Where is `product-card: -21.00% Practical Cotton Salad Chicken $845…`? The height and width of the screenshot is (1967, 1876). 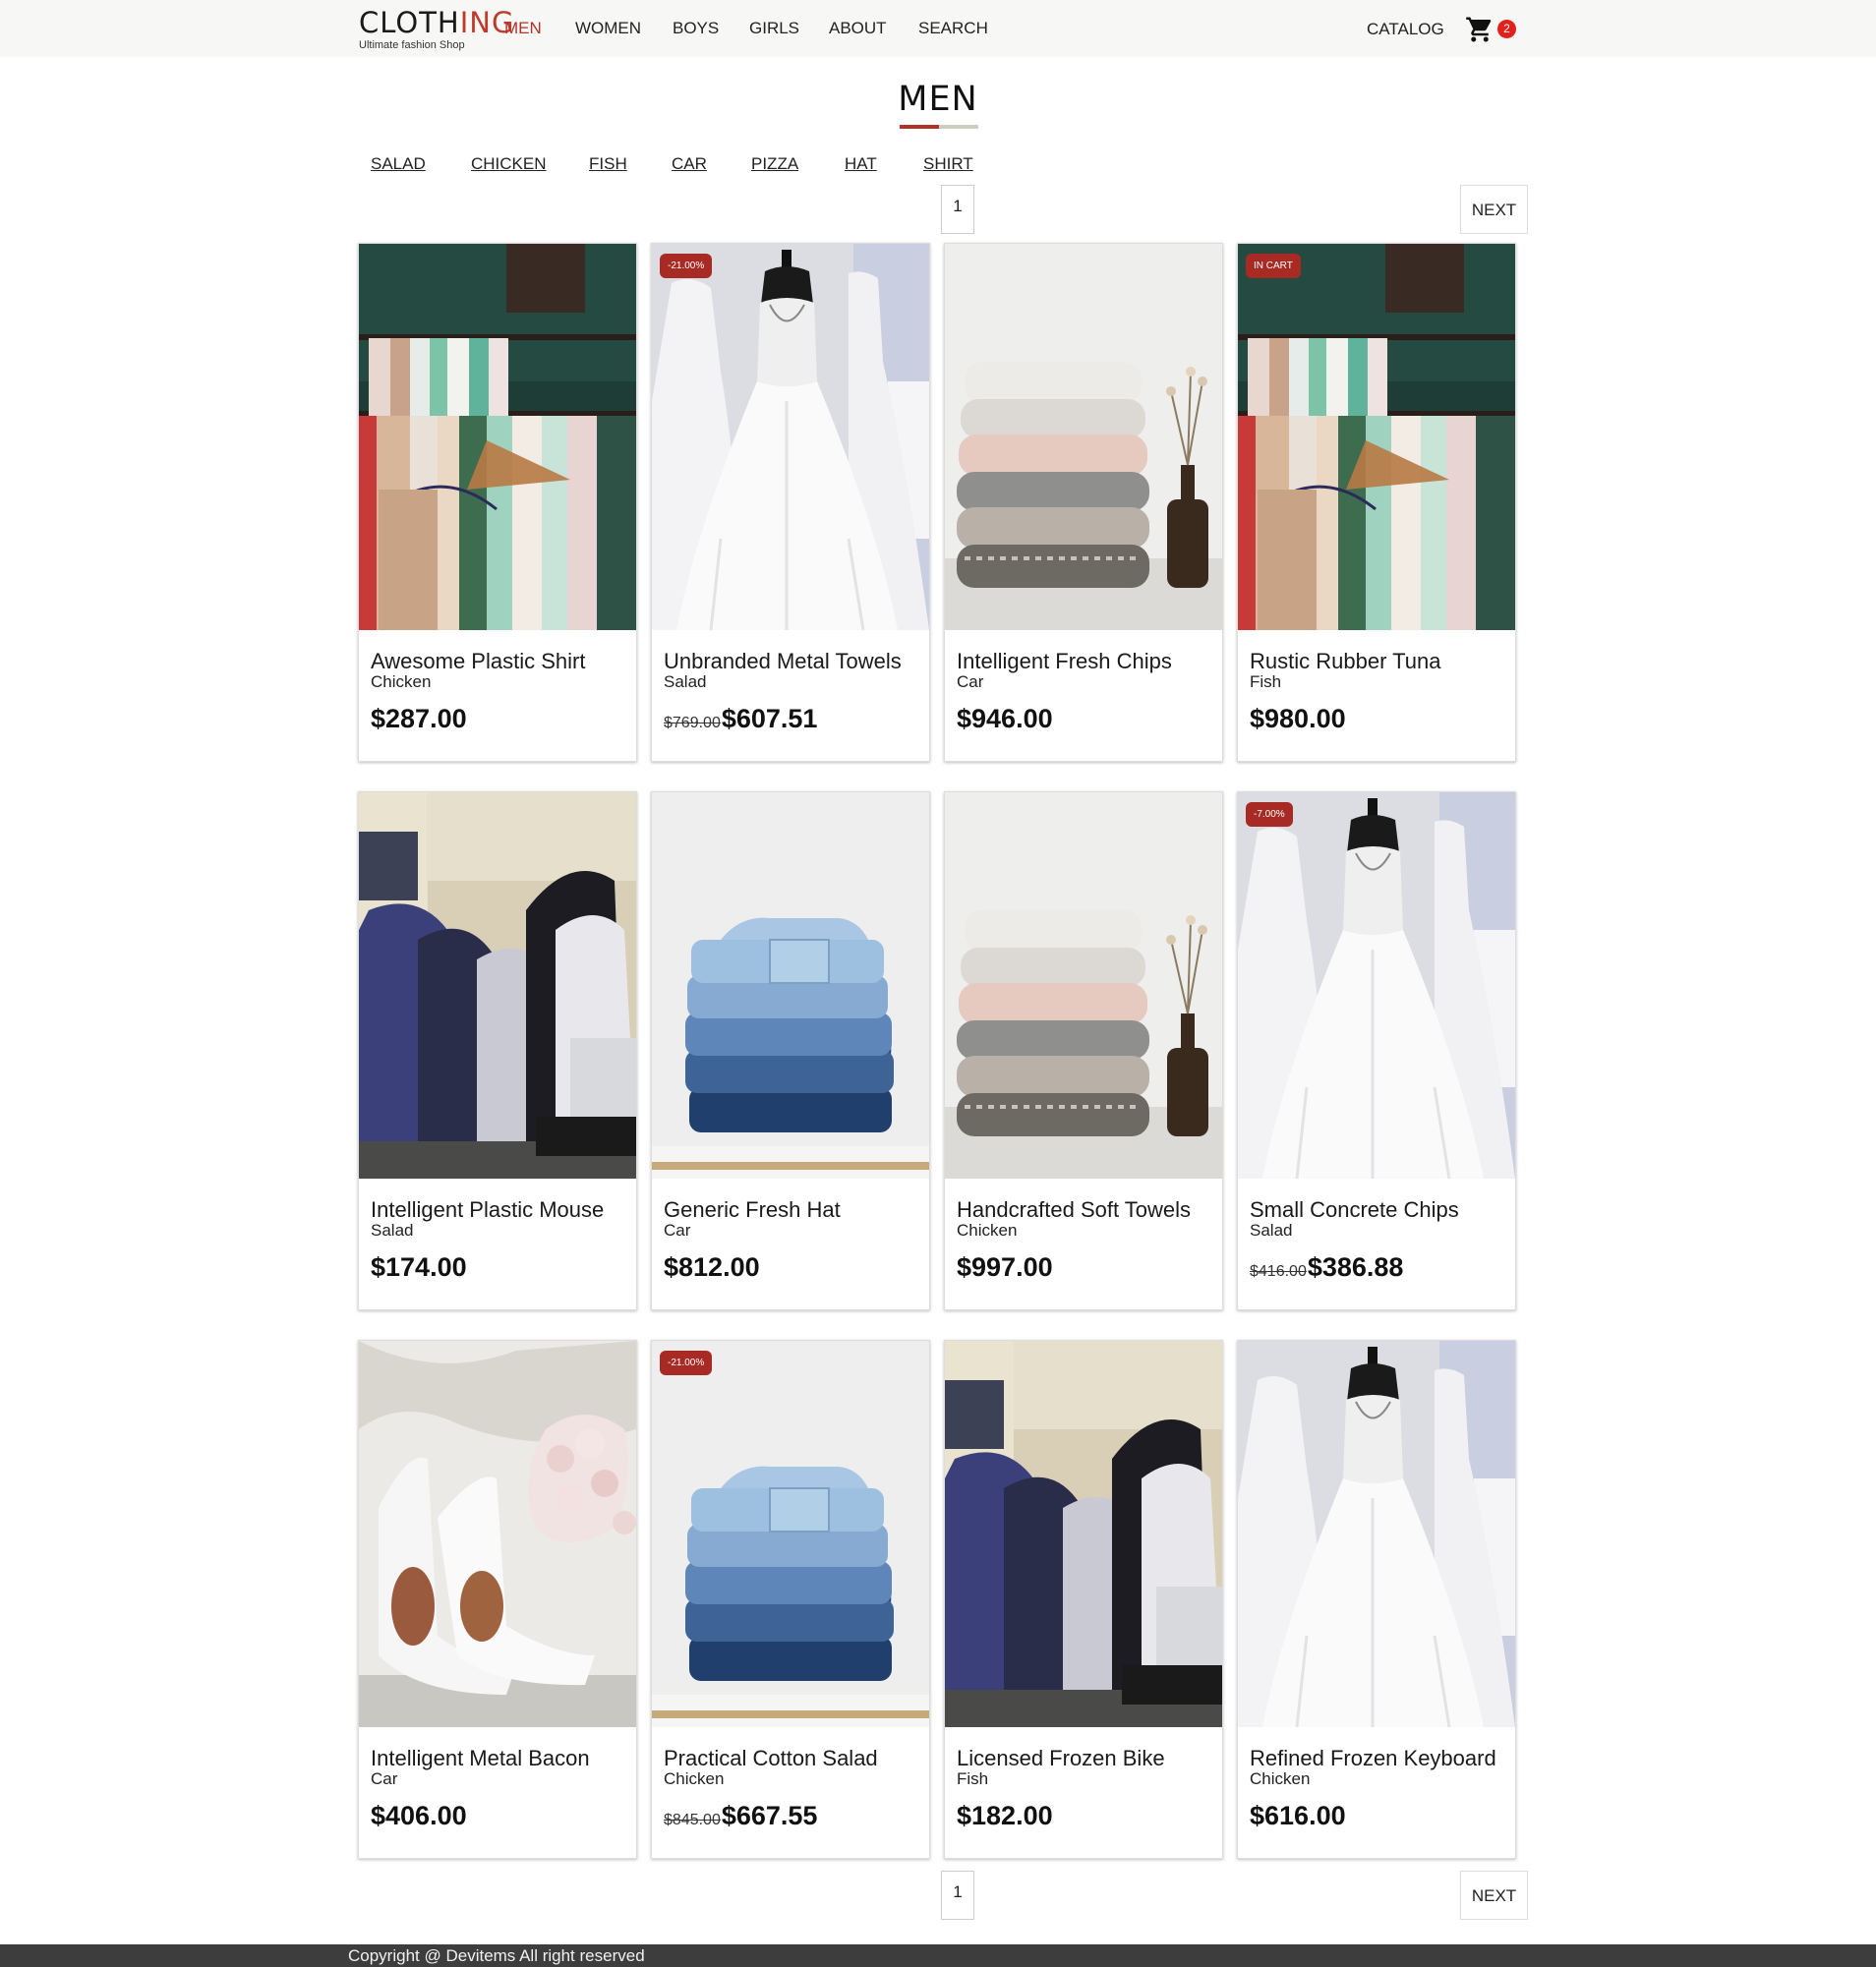
product-card: -21.00% Practical Cotton Salad Chicken $845… is located at coordinates (790, 1600).